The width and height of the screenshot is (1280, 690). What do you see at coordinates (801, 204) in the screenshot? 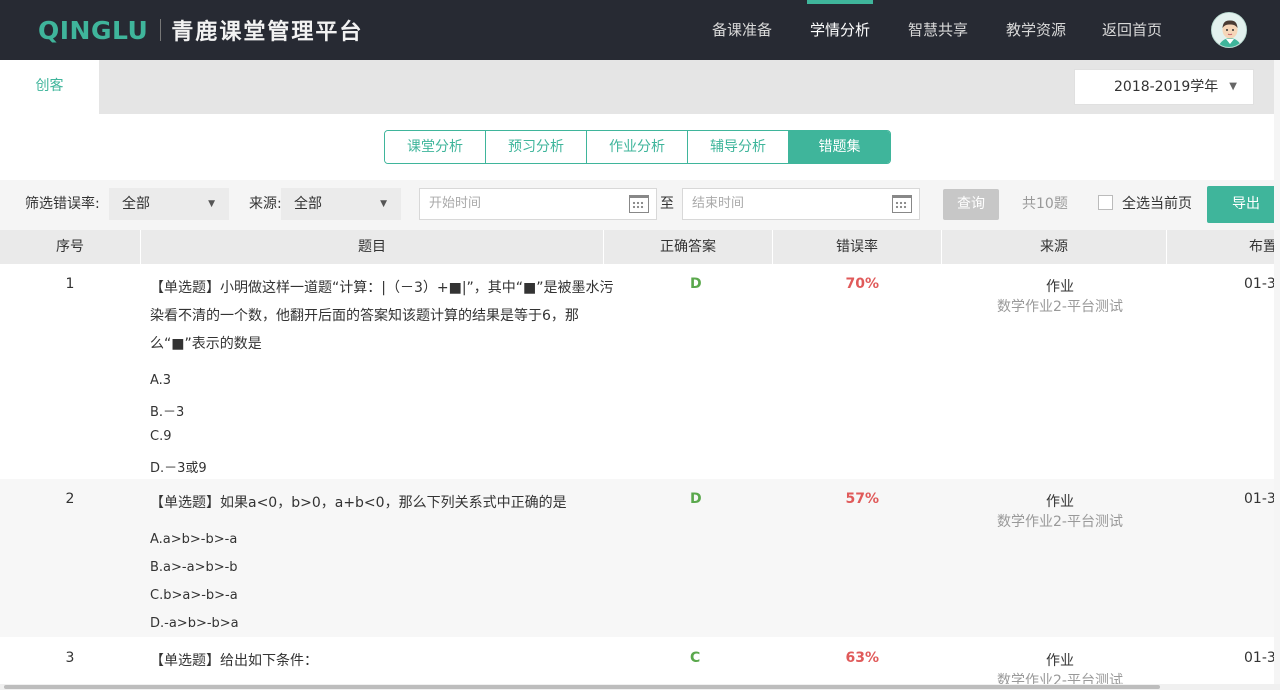
I see `end-date-input: 结束时间` at bounding box center [801, 204].